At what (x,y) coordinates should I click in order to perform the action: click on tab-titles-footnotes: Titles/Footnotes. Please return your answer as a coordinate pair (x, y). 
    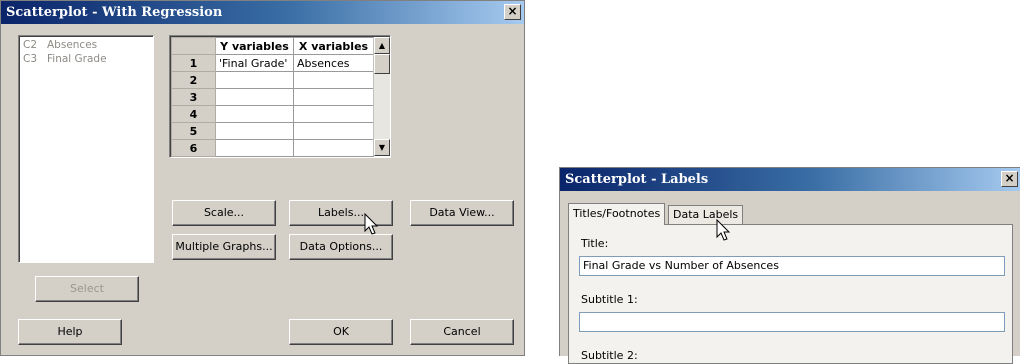
    Looking at the image, I should click on (617, 214).